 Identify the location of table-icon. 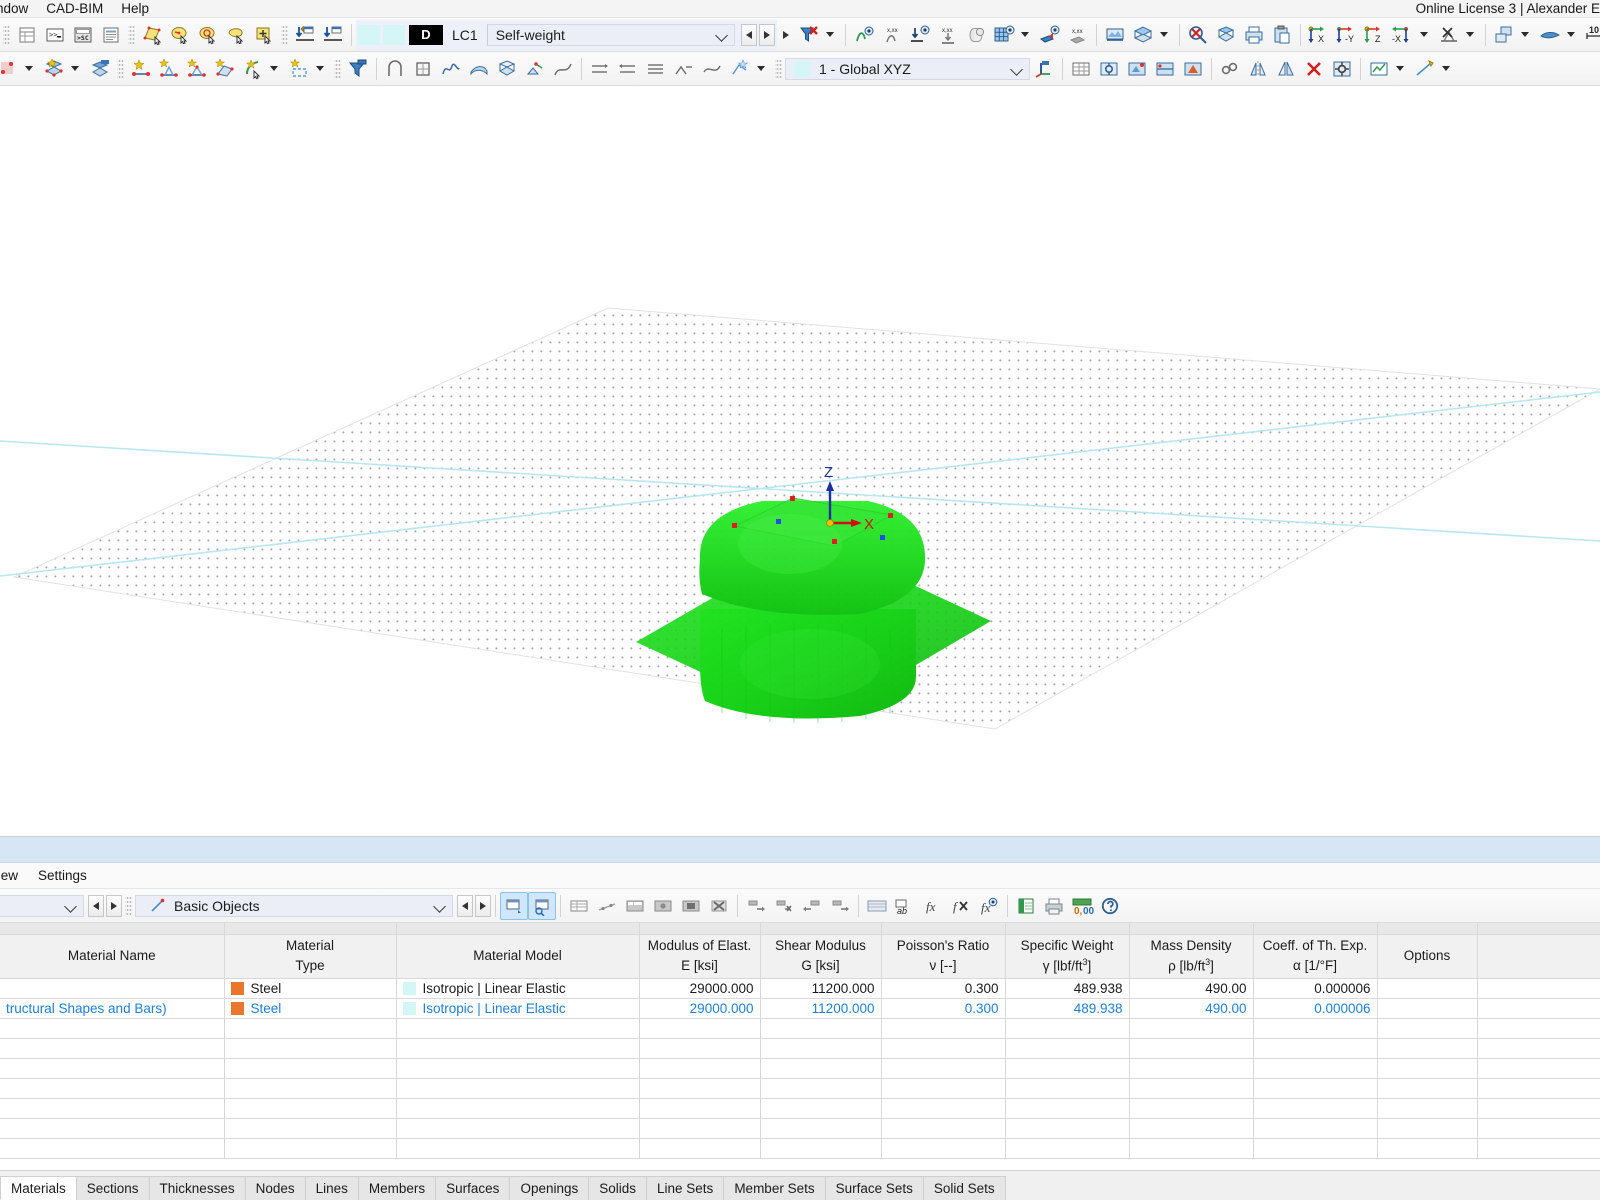
(27, 35).